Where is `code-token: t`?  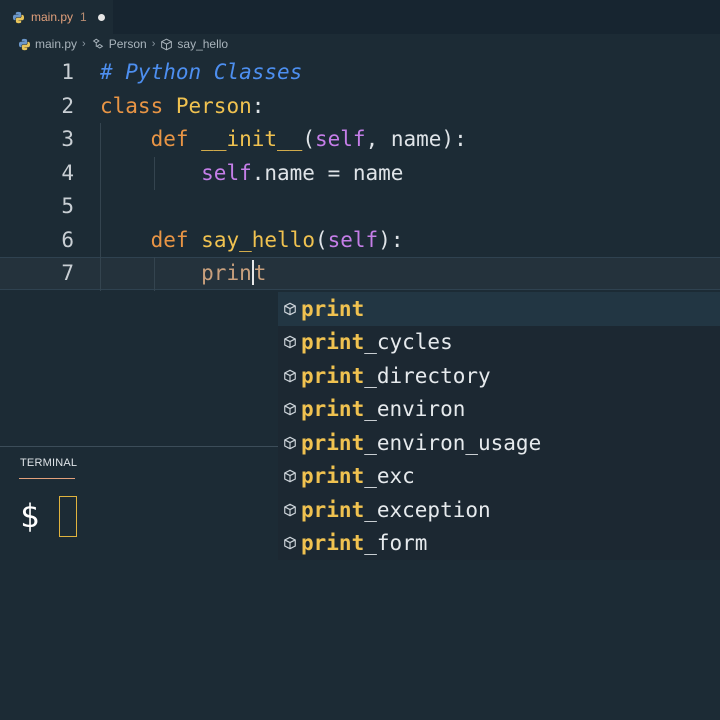 code-token: t is located at coordinates (260, 273).